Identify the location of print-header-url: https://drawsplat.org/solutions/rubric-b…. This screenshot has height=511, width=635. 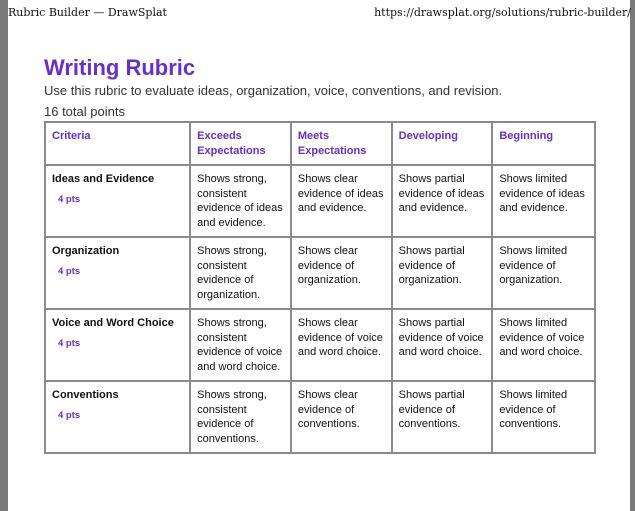
(502, 12).